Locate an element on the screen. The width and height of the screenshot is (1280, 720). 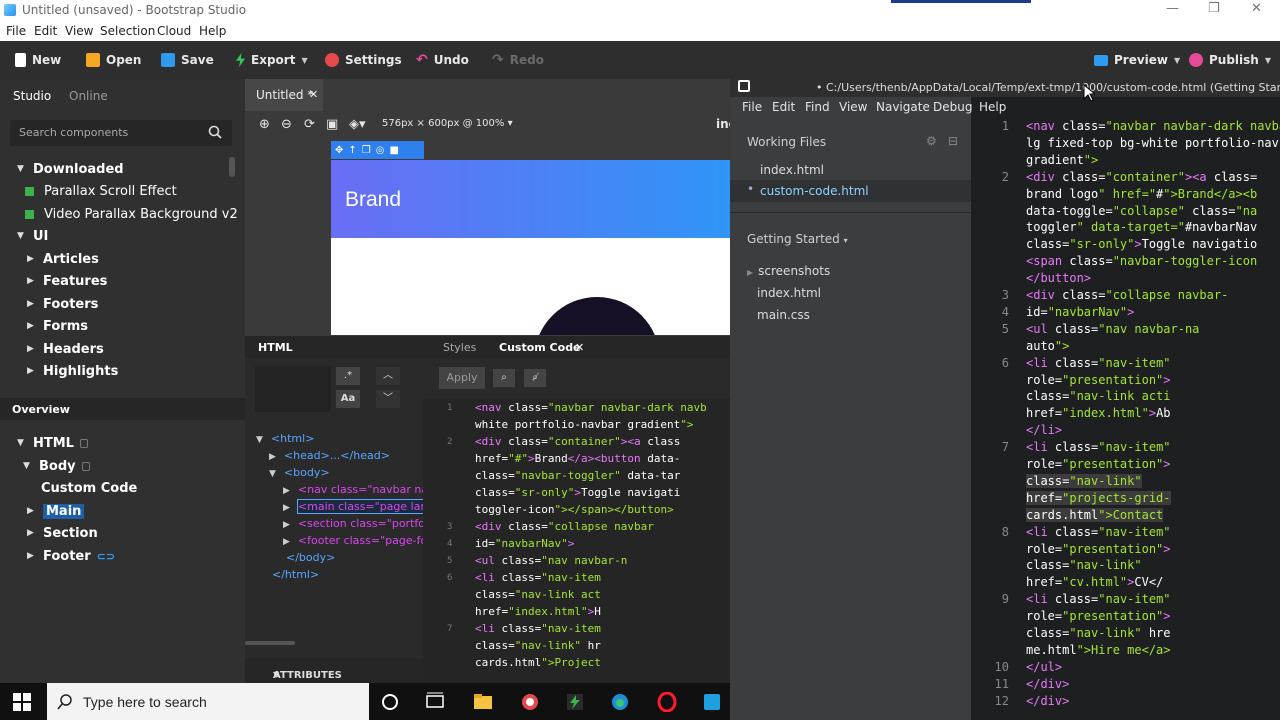
open-button: Open is located at coordinates (113, 60).